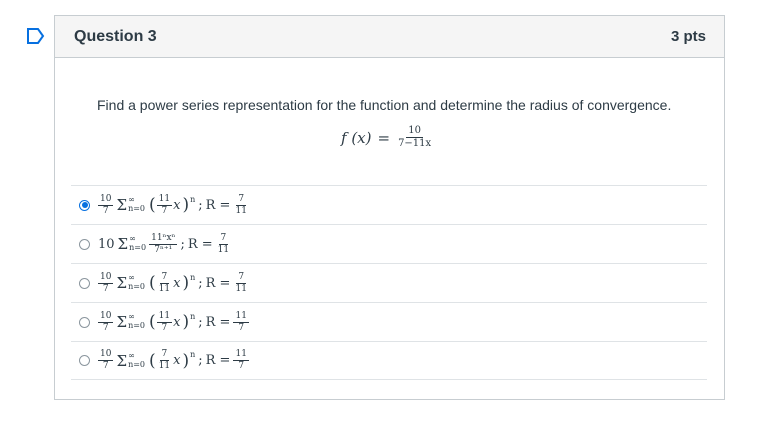 The height and width of the screenshot is (428, 780). What do you see at coordinates (356, 137) in the screenshot?
I see `formula-lhs: f (x)` at bounding box center [356, 137].